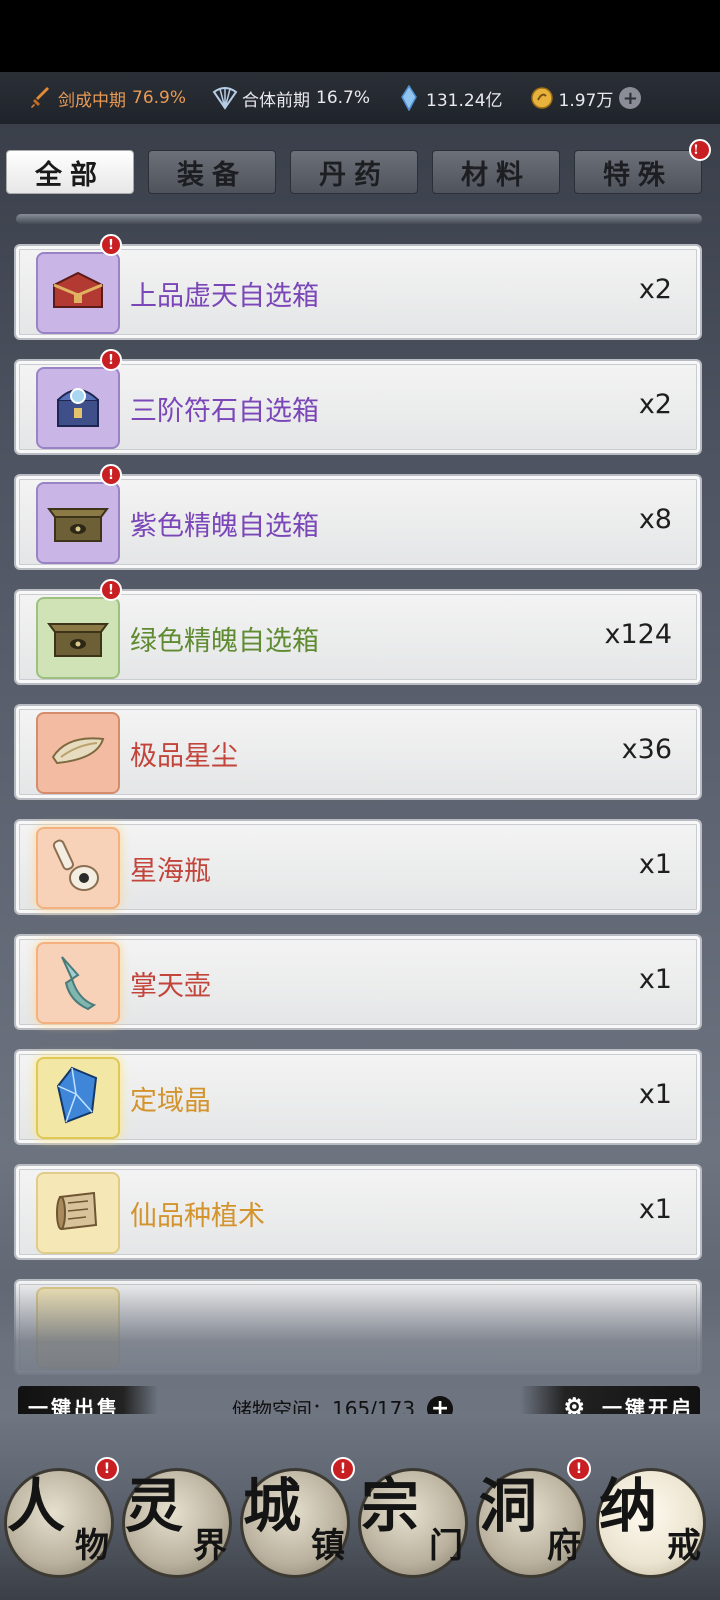  Describe the element at coordinates (638, 634) in the screenshot. I see `item-quantity: x124` at that location.